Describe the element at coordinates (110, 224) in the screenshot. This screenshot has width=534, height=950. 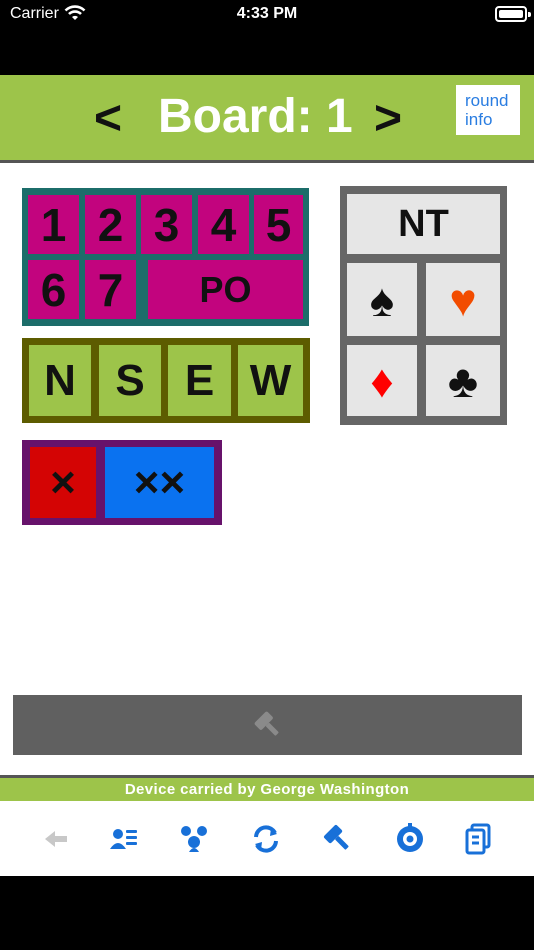
I see `level-button-2: 2` at that location.